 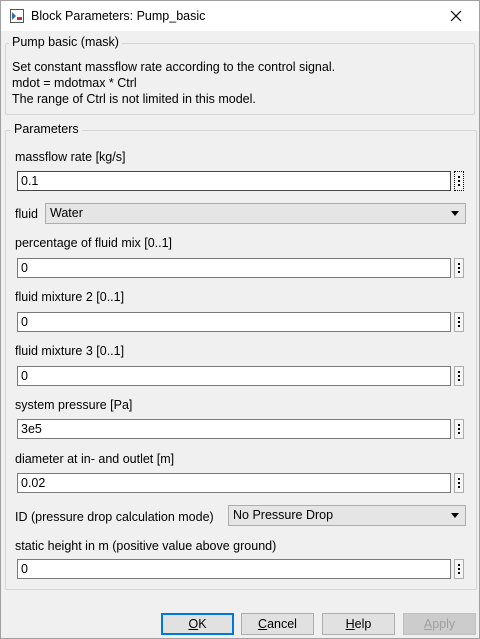 What do you see at coordinates (74, 83) in the screenshot?
I see `mask-description-line-2: mdot = mdotmax * Ctrl` at bounding box center [74, 83].